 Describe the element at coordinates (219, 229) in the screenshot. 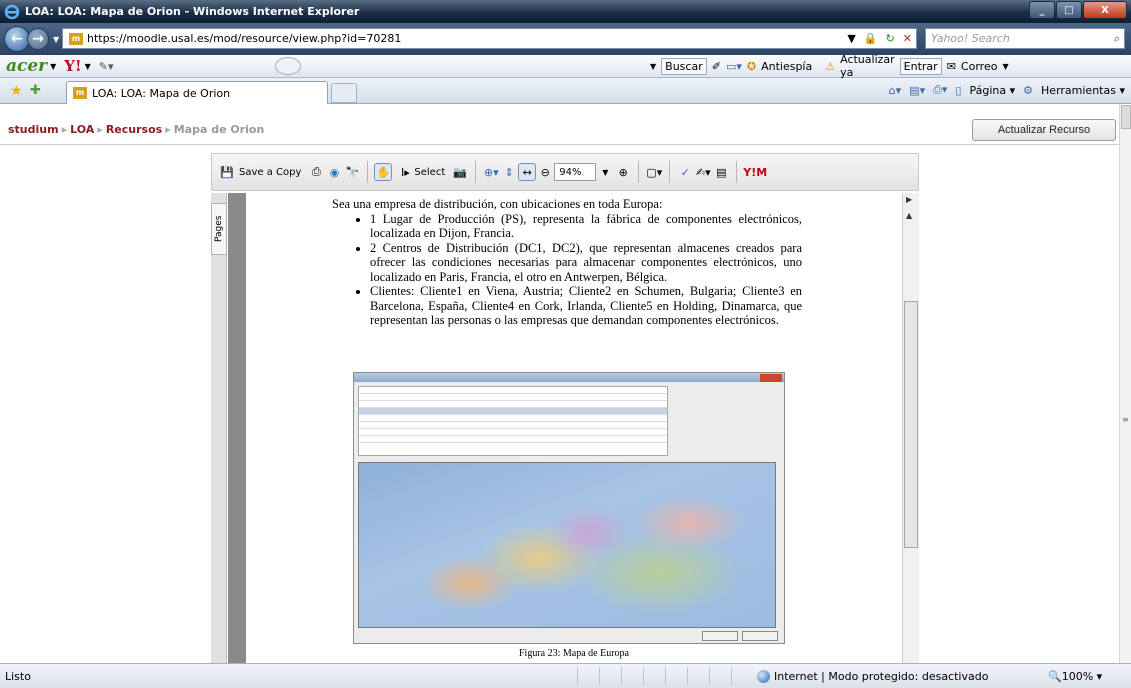

I see `pages-tab: Pages` at that location.